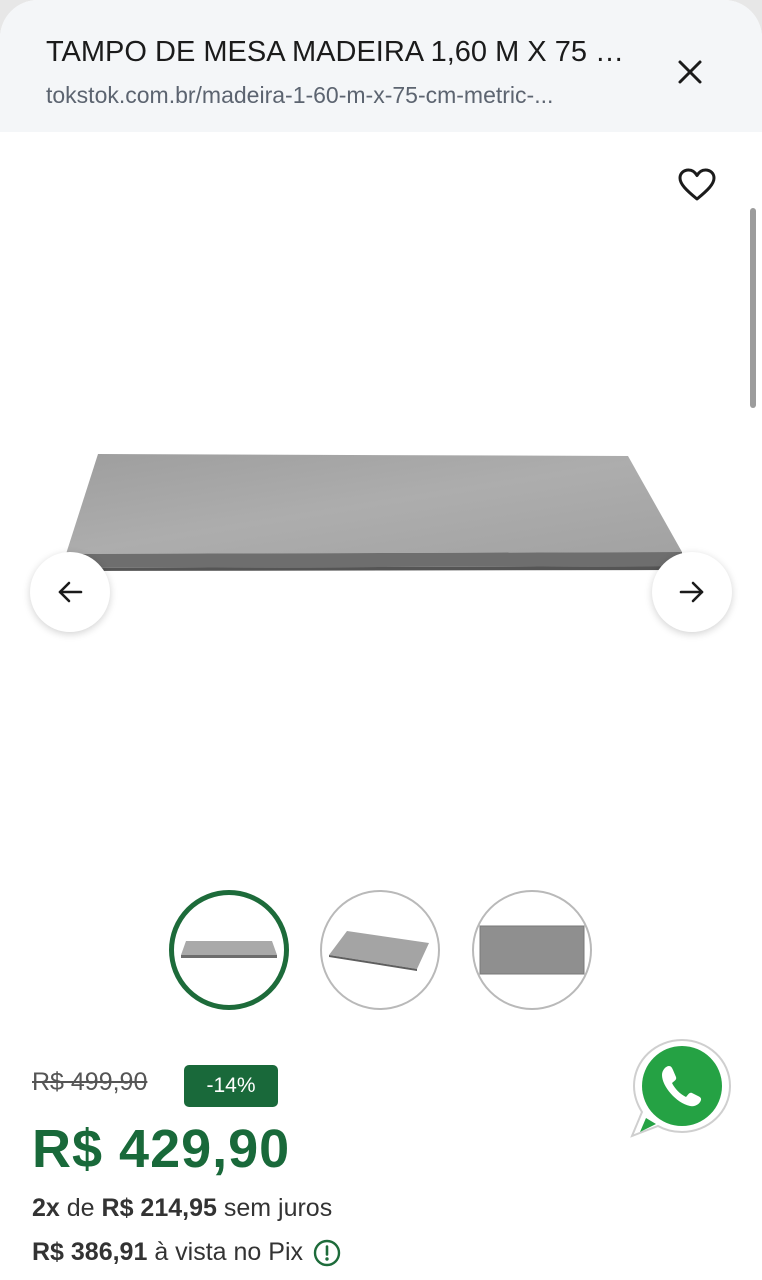 This screenshot has width=762, height=1280. I want to click on heart-outline-icon, so click(697, 184).